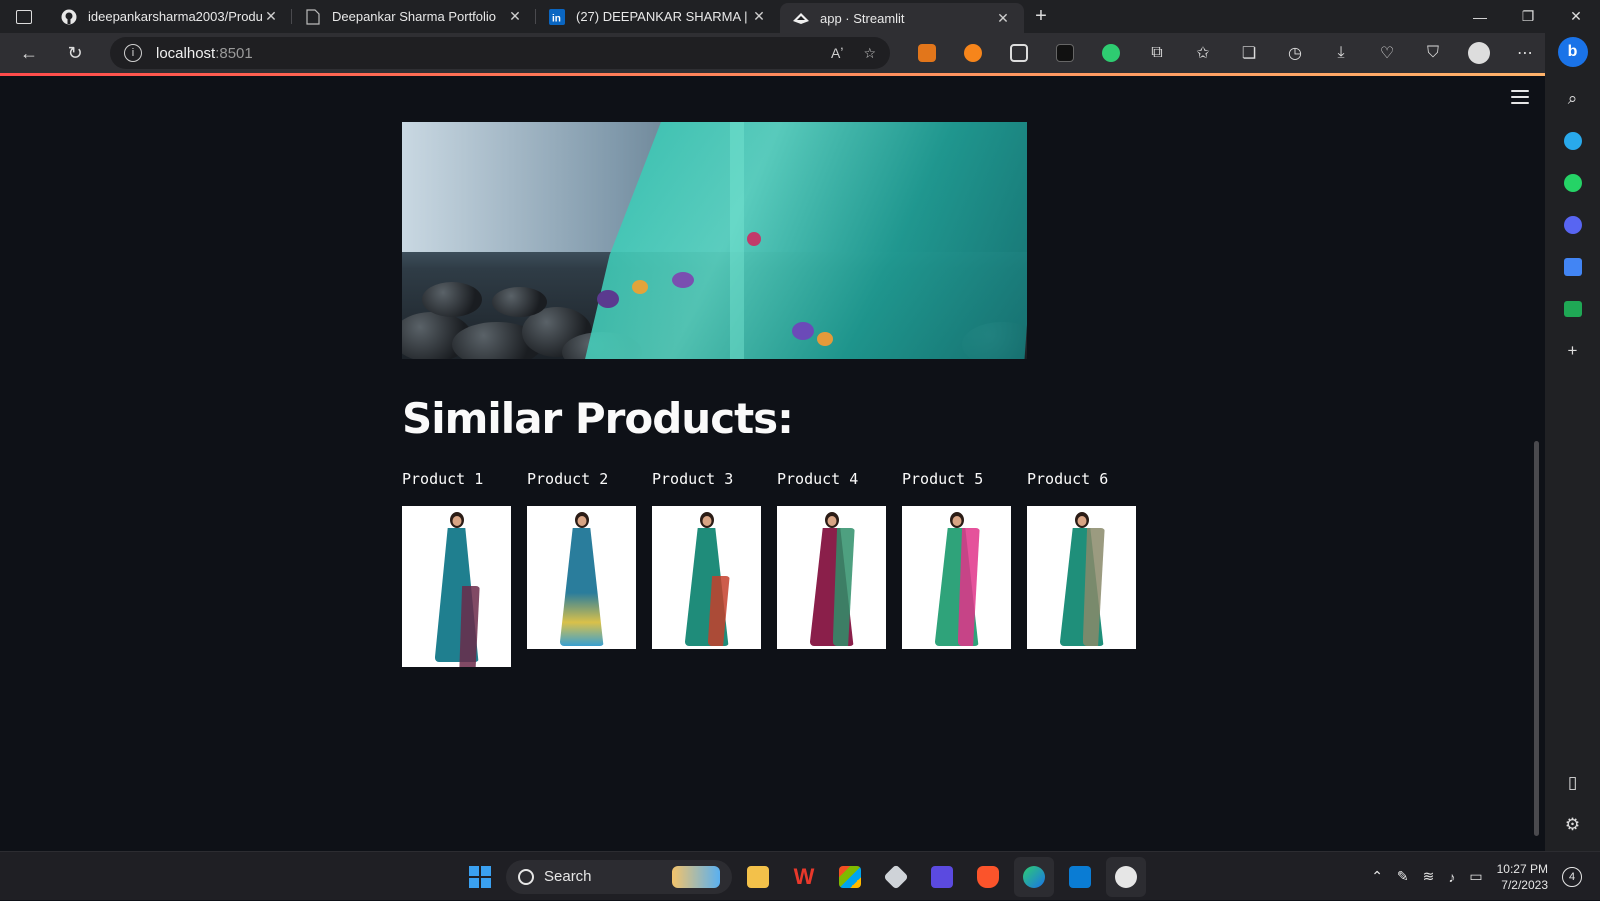 The width and height of the screenshot is (1600, 901). What do you see at coordinates (175, 16) in the screenshot?
I see `tab-title: ideepankarsharma2003/ProductI` at bounding box center [175, 16].